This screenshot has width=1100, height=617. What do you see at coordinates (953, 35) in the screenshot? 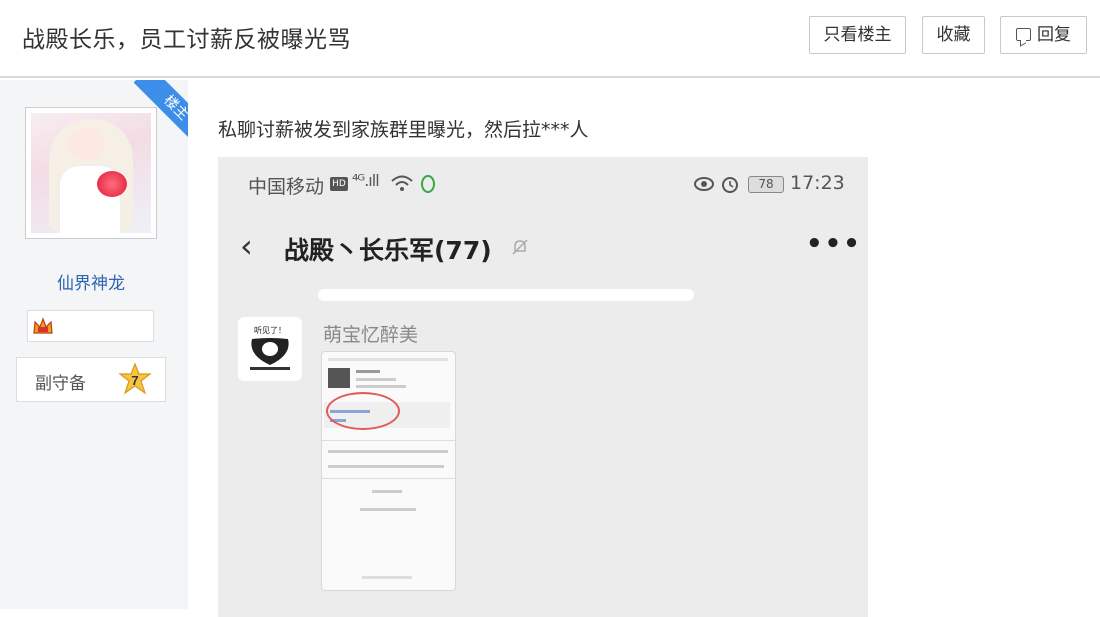
I see `favorite-button: 收藏` at bounding box center [953, 35].